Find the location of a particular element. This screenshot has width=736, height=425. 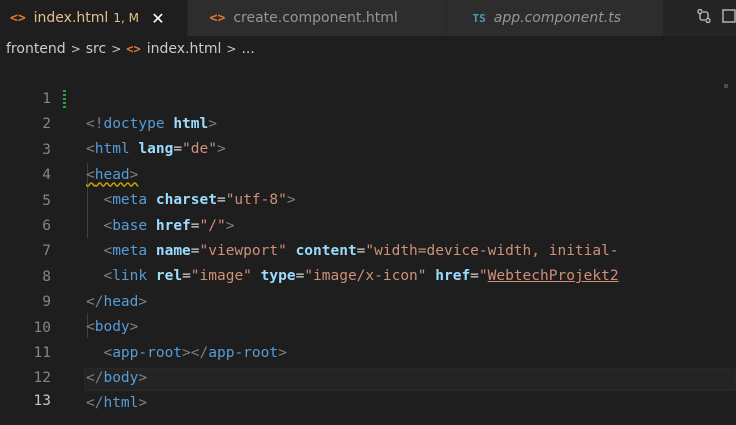

tab-label: create.component.html is located at coordinates (315, 18).